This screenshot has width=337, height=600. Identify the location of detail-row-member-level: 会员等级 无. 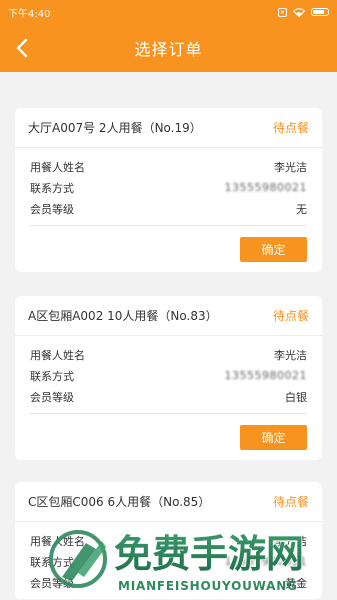
(168, 208).